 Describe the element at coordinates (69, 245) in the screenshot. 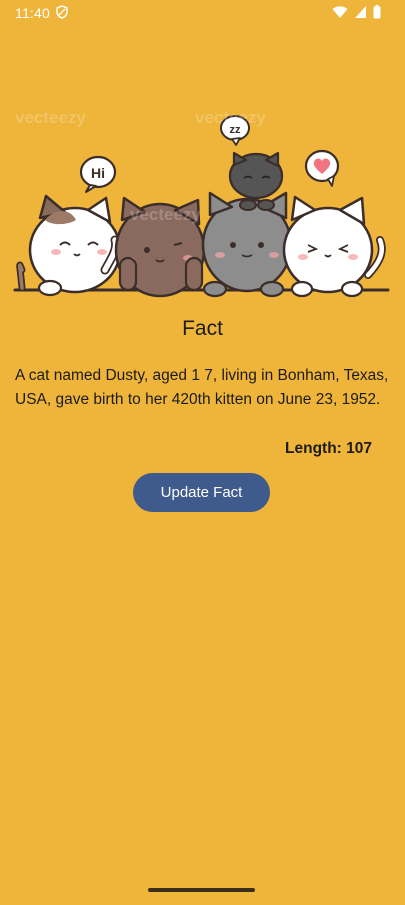

I see `cat-white-calico` at that location.